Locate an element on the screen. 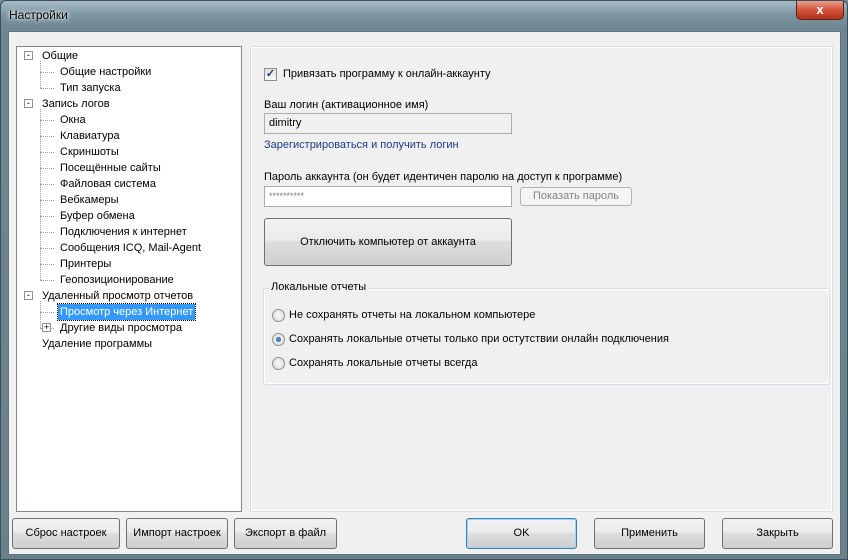 The height and width of the screenshot is (560, 848). tree-item: Подключения к интернет is located at coordinates (123, 232).